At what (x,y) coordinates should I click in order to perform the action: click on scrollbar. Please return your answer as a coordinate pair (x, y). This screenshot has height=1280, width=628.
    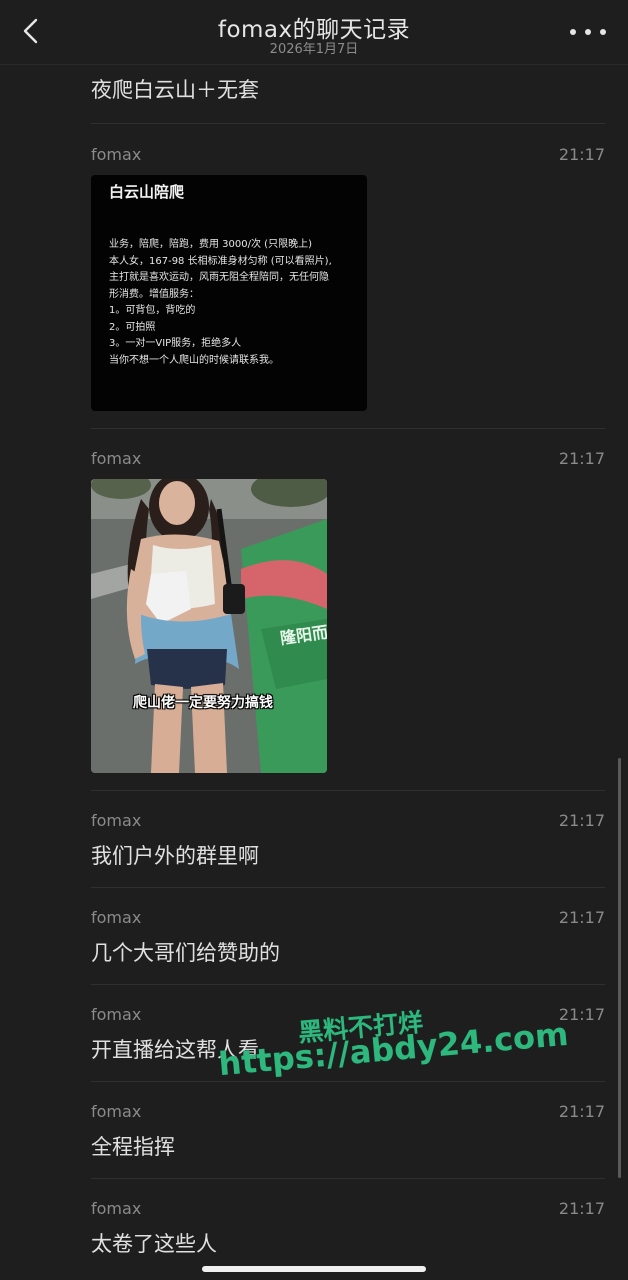
    Looking at the image, I should click on (619, 968).